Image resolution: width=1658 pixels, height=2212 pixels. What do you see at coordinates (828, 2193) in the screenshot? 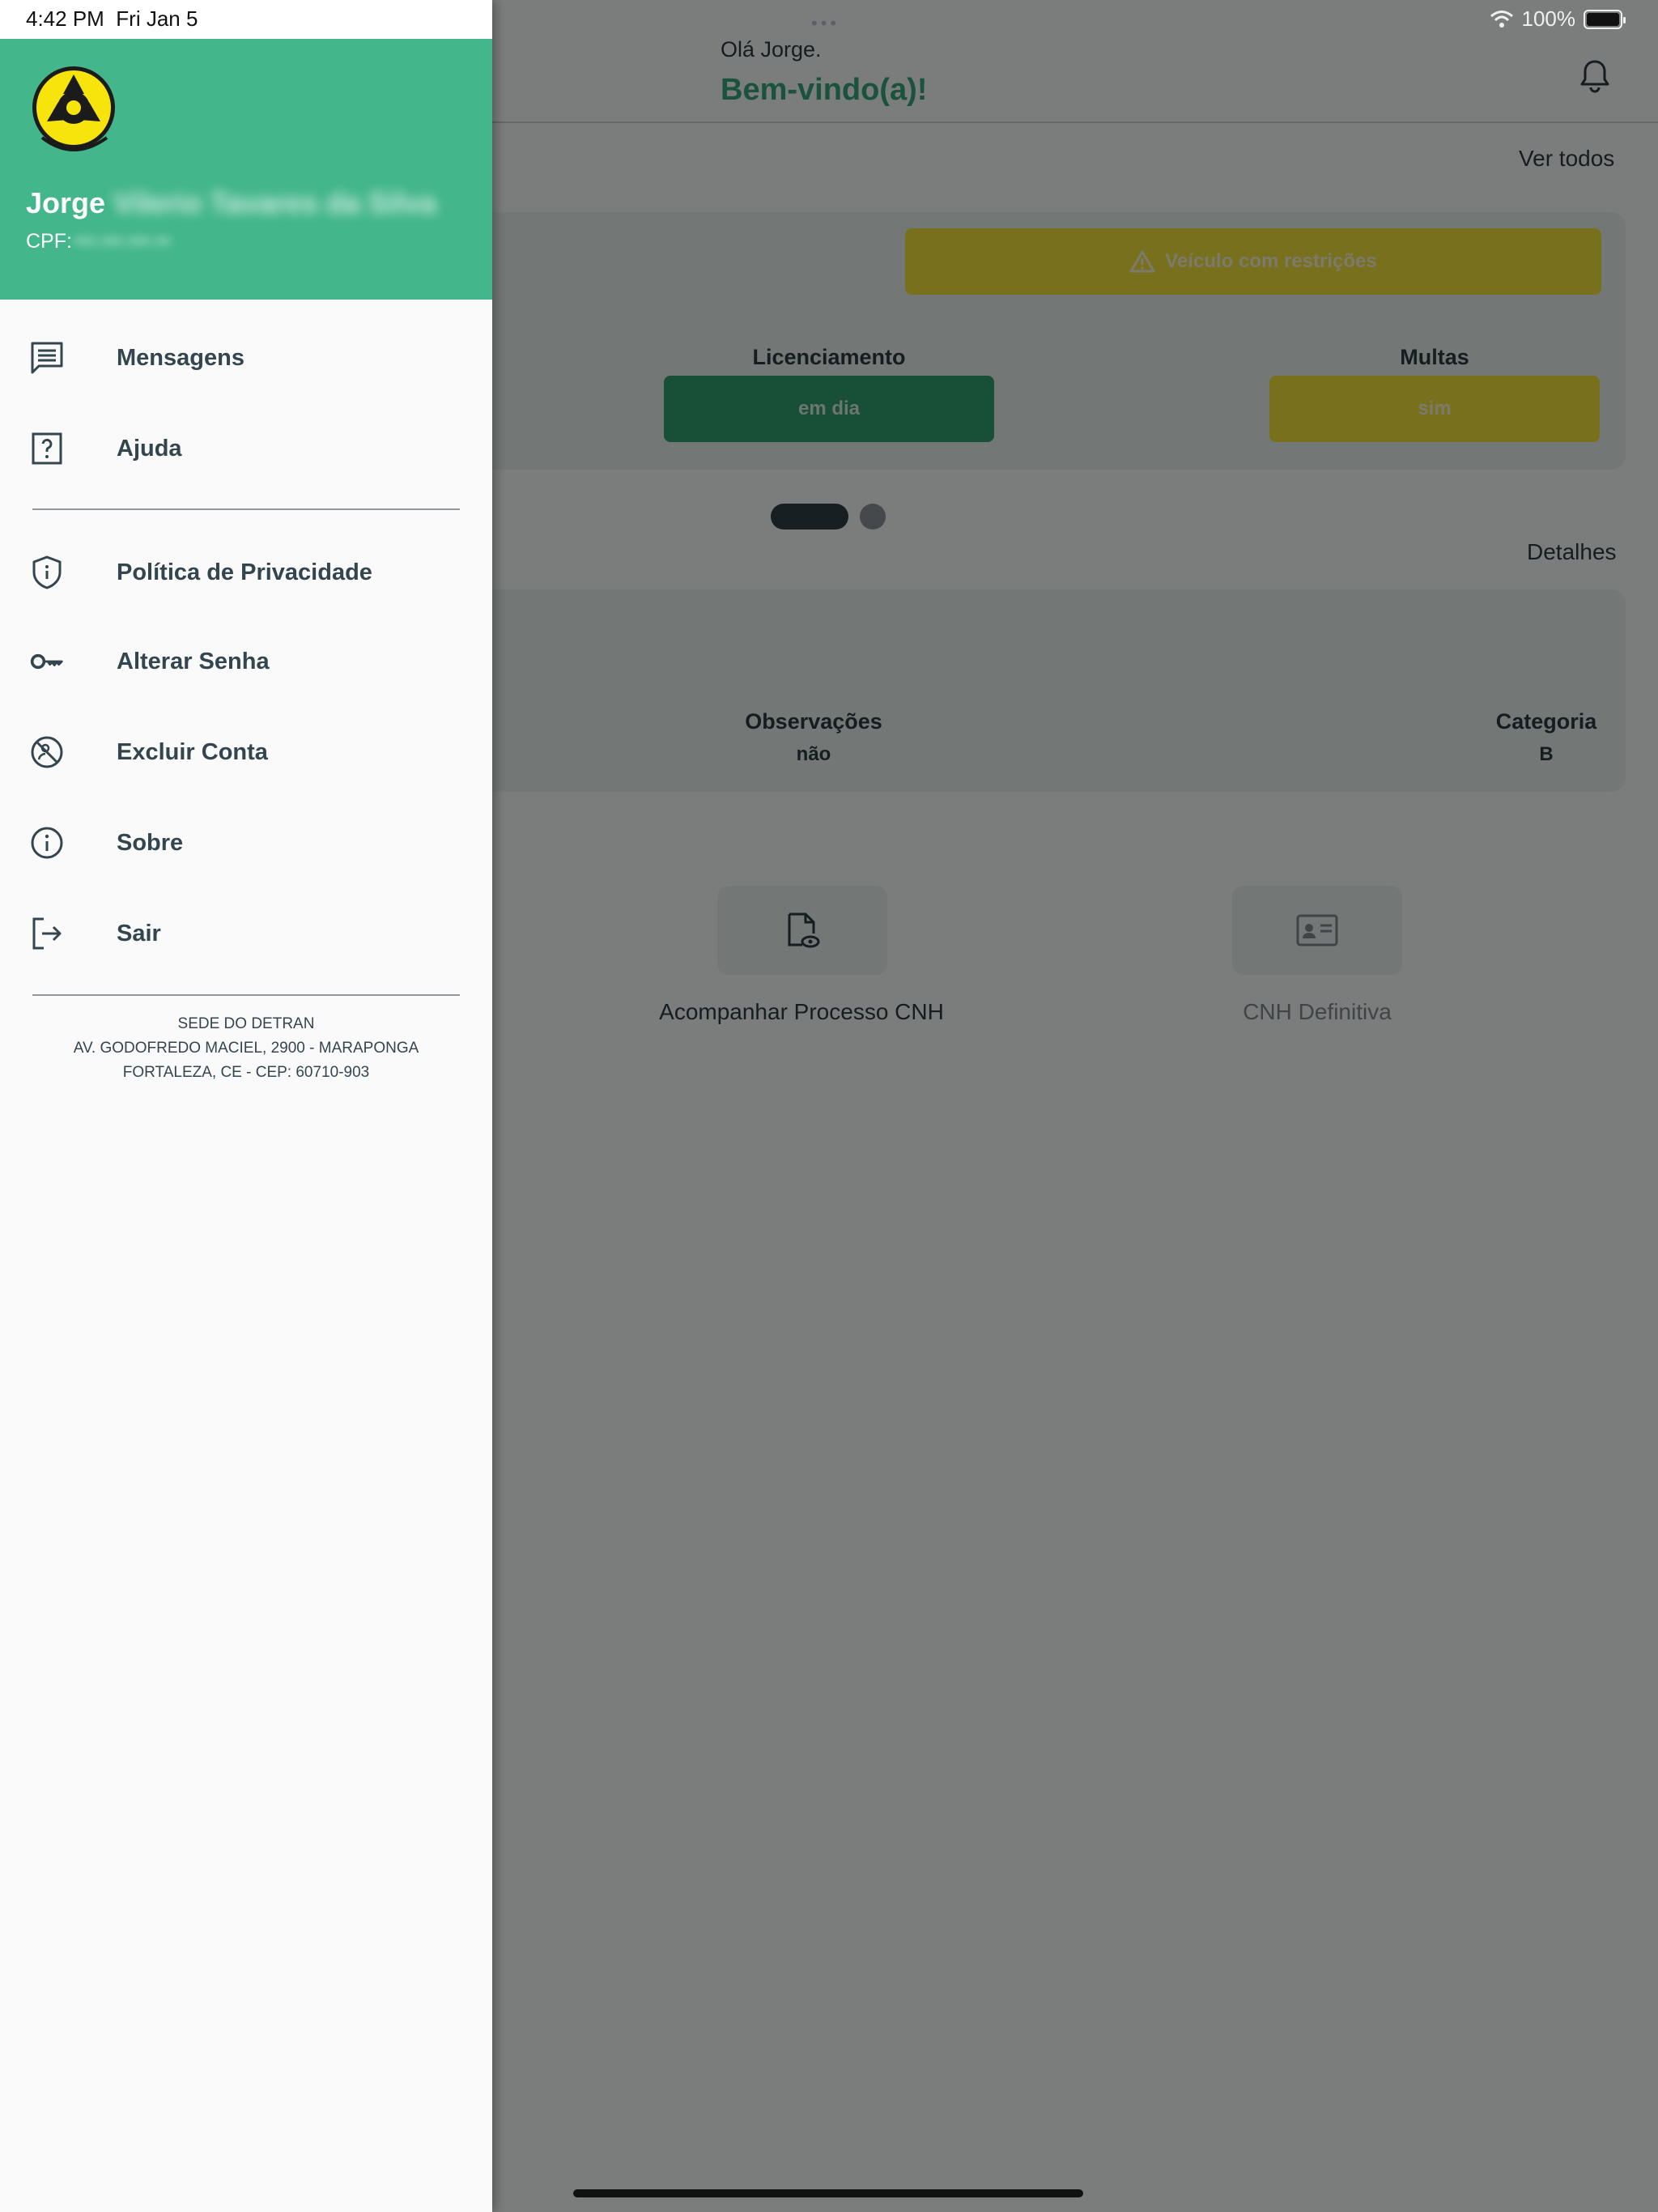
I see `home-indicator` at bounding box center [828, 2193].